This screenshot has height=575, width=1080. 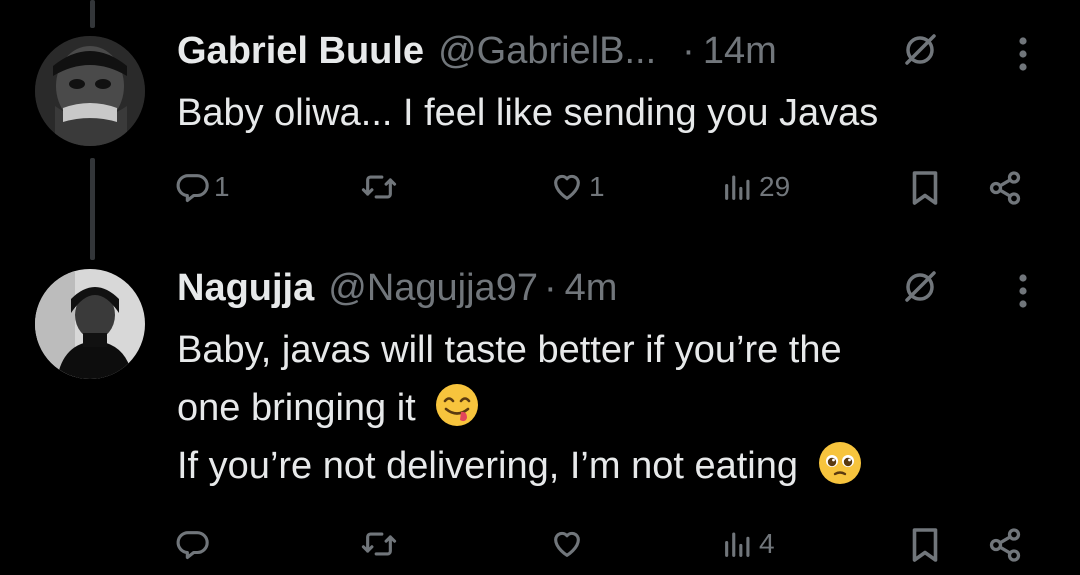 What do you see at coordinates (540, 547) in the screenshot?
I see `action-bar: 4` at bounding box center [540, 547].